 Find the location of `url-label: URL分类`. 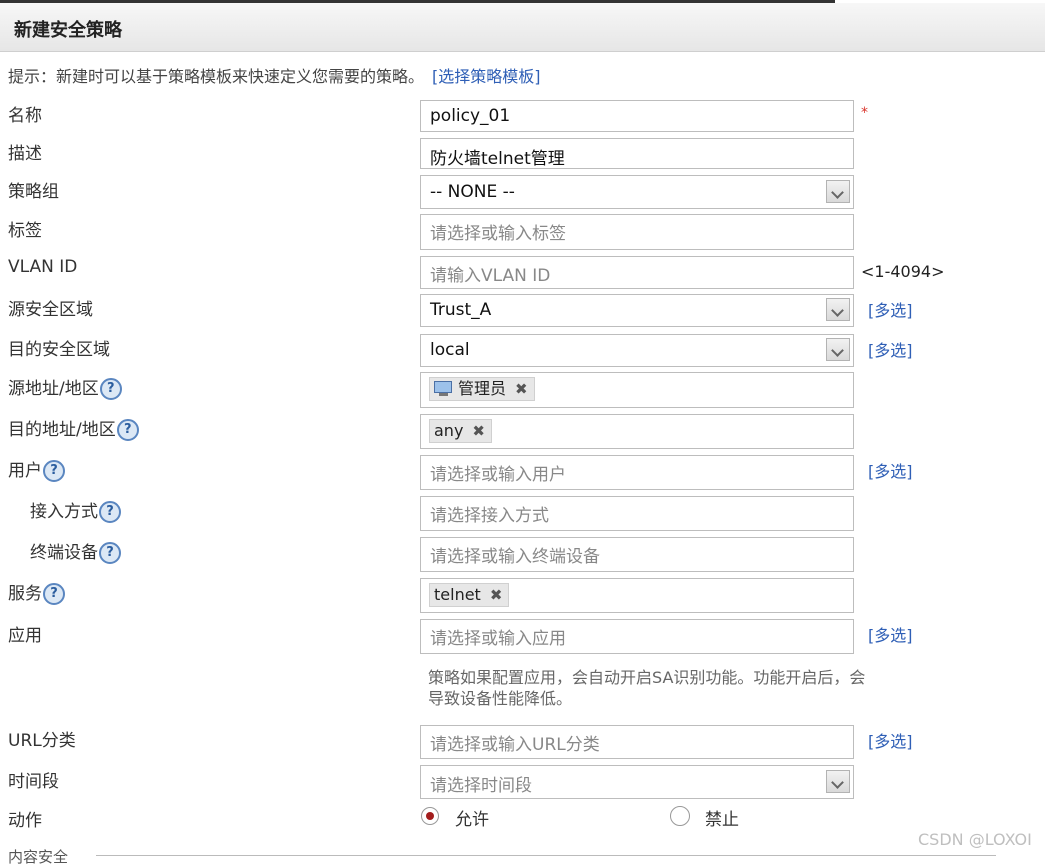

url-label: URL分类 is located at coordinates (42, 741).